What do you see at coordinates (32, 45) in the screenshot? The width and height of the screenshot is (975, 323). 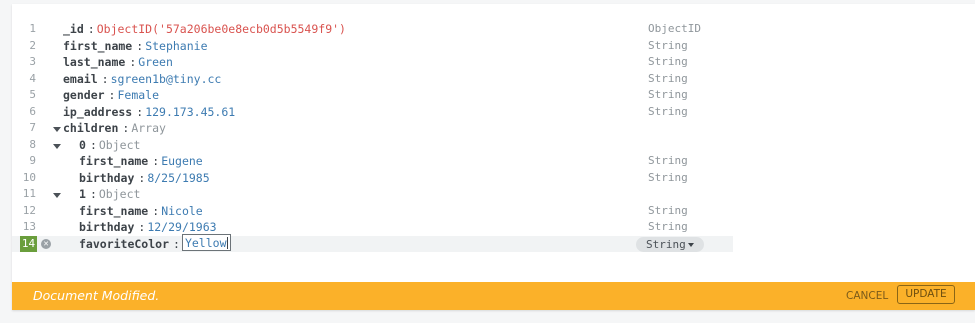 I see `line-number: 2` at bounding box center [32, 45].